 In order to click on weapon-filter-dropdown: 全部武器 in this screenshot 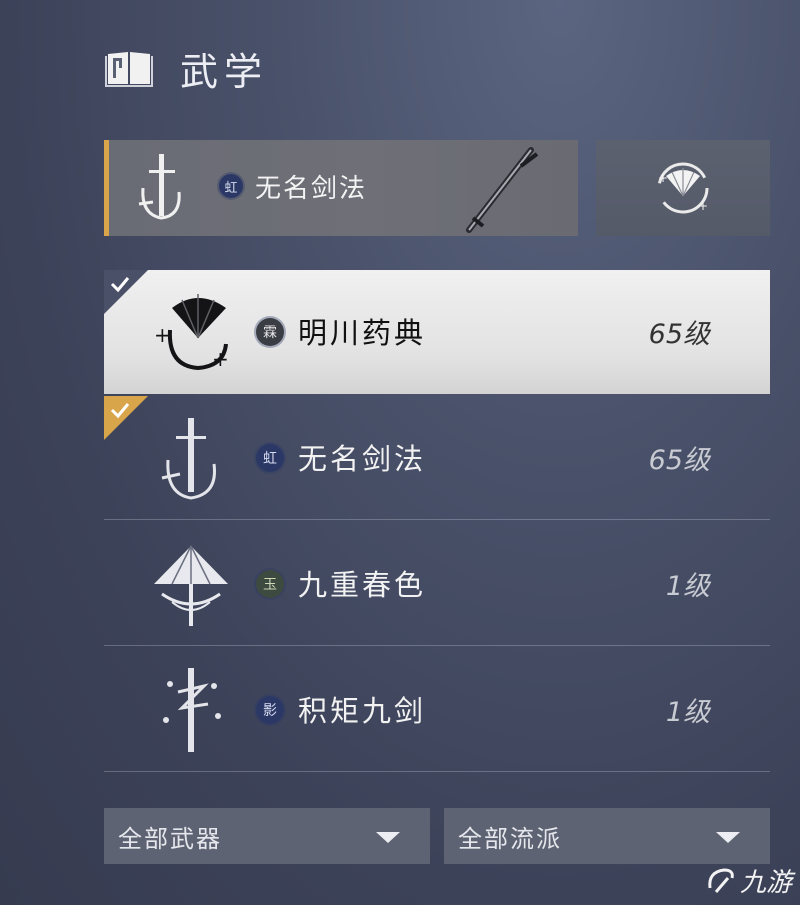, I will do `click(267, 836)`.